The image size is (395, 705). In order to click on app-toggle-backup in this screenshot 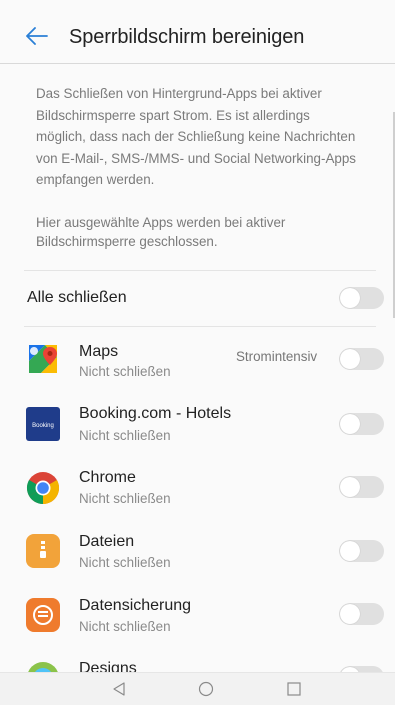, I will do `click(361, 614)`.